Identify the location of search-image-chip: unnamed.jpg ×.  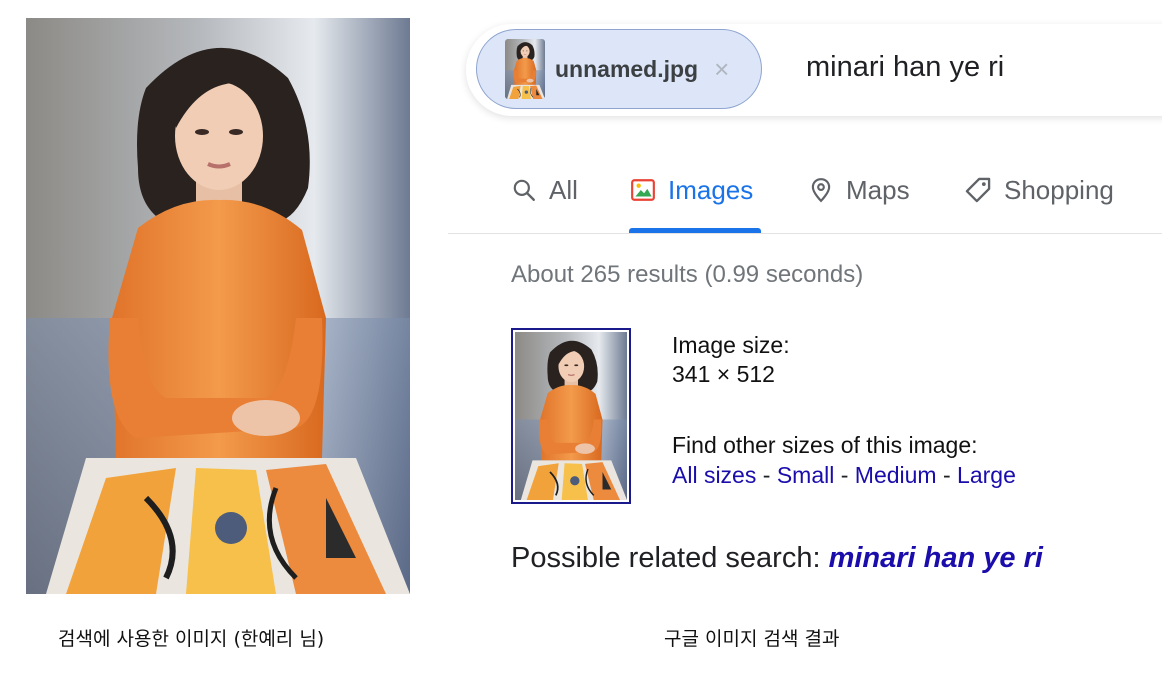
(619, 69).